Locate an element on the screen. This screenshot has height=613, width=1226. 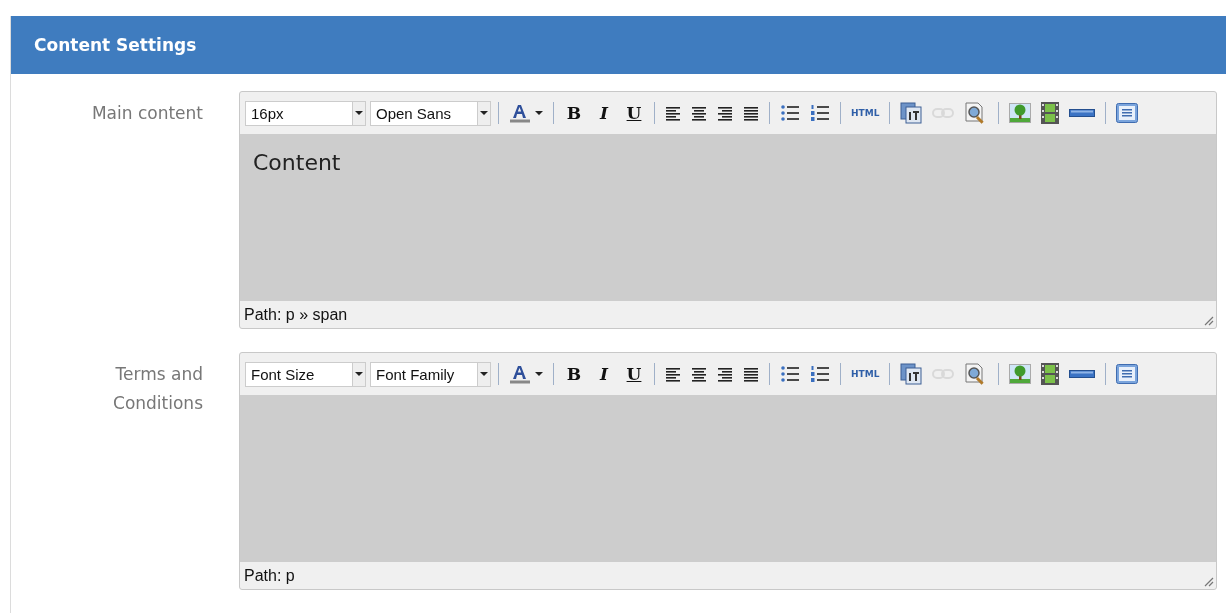
content-text: Content is located at coordinates (297, 162).